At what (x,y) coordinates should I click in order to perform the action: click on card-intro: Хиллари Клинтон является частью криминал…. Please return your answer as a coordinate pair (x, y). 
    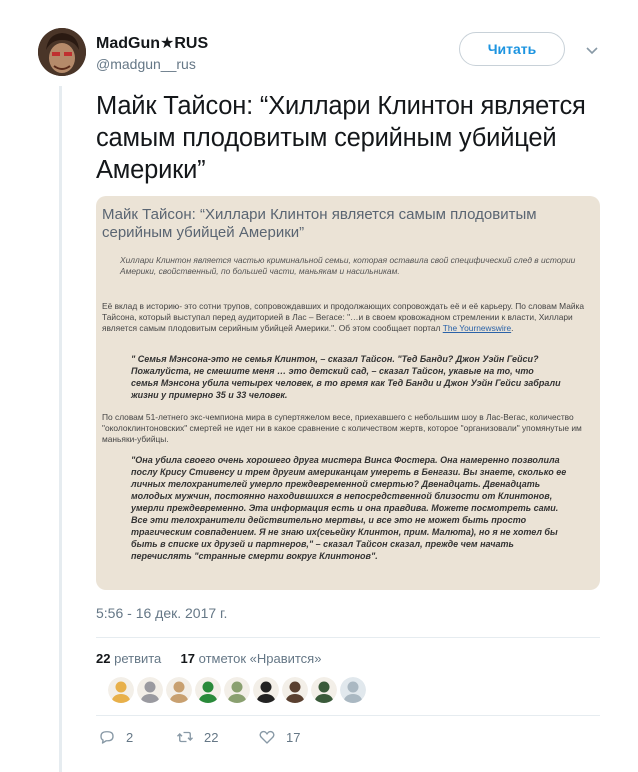
    Looking at the image, I should click on (348, 265).